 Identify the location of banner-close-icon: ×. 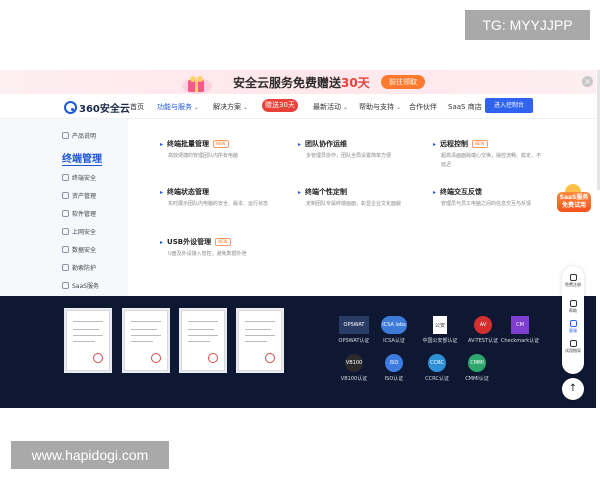
(587, 81).